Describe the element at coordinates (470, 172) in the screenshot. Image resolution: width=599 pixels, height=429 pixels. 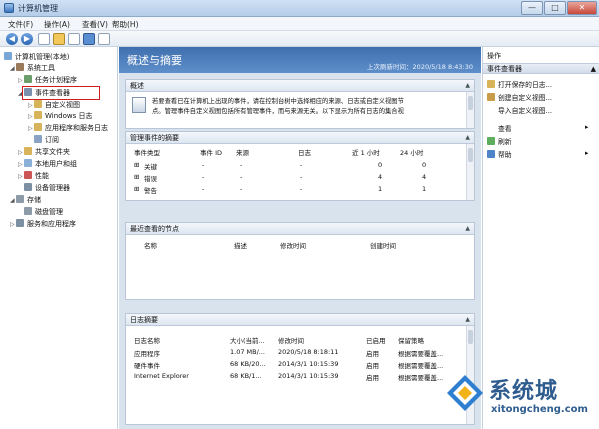
I see `admin-summary-scrollbar` at that location.